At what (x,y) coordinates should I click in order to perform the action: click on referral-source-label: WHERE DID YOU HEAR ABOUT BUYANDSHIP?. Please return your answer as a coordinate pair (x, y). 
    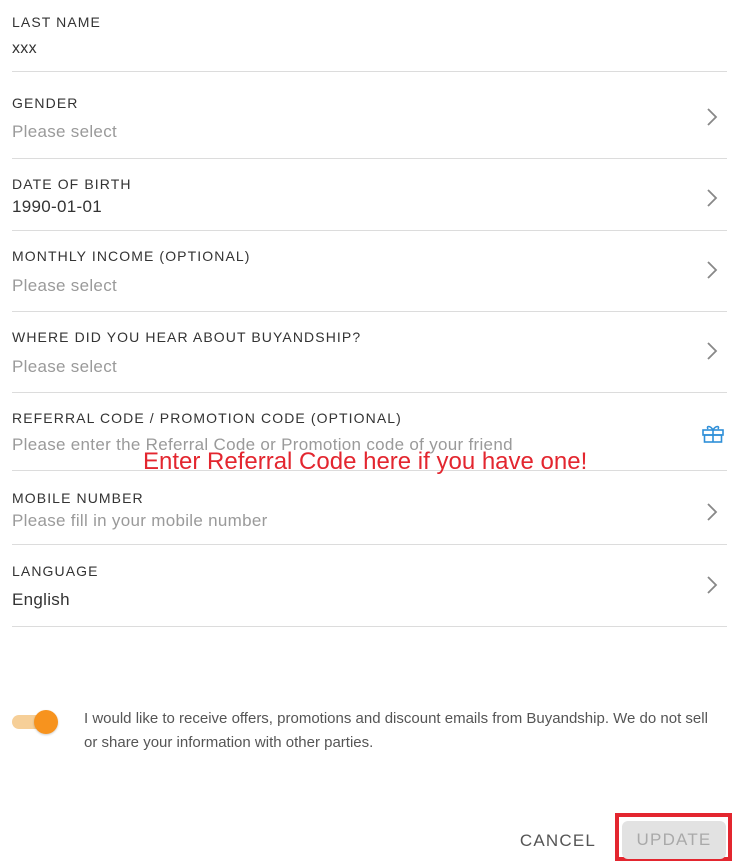
    Looking at the image, I should click on (187, 337).